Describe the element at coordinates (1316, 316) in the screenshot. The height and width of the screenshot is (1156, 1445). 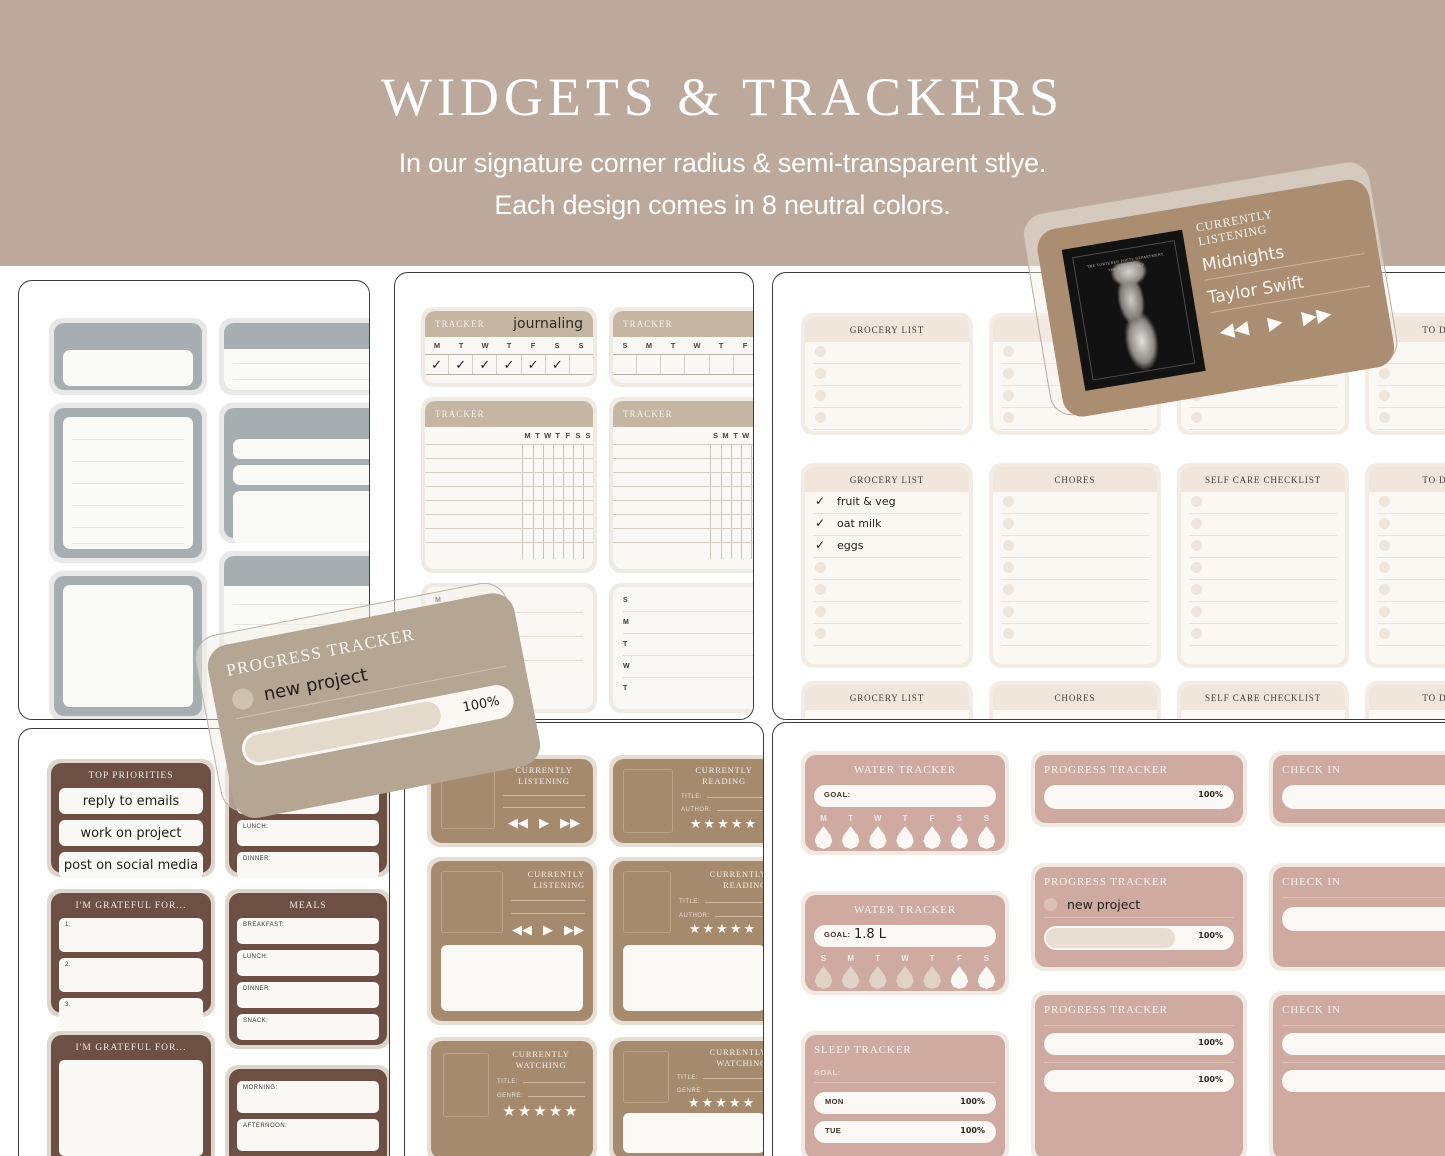
I see `next-icon: ▶▶` at that location.